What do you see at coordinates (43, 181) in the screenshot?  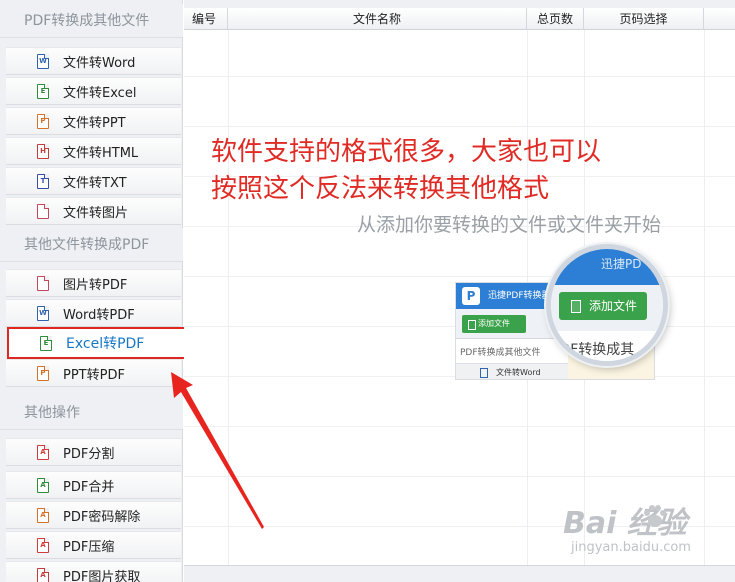 I see `txt-file-icon: T` at bounding box center [43, 181].